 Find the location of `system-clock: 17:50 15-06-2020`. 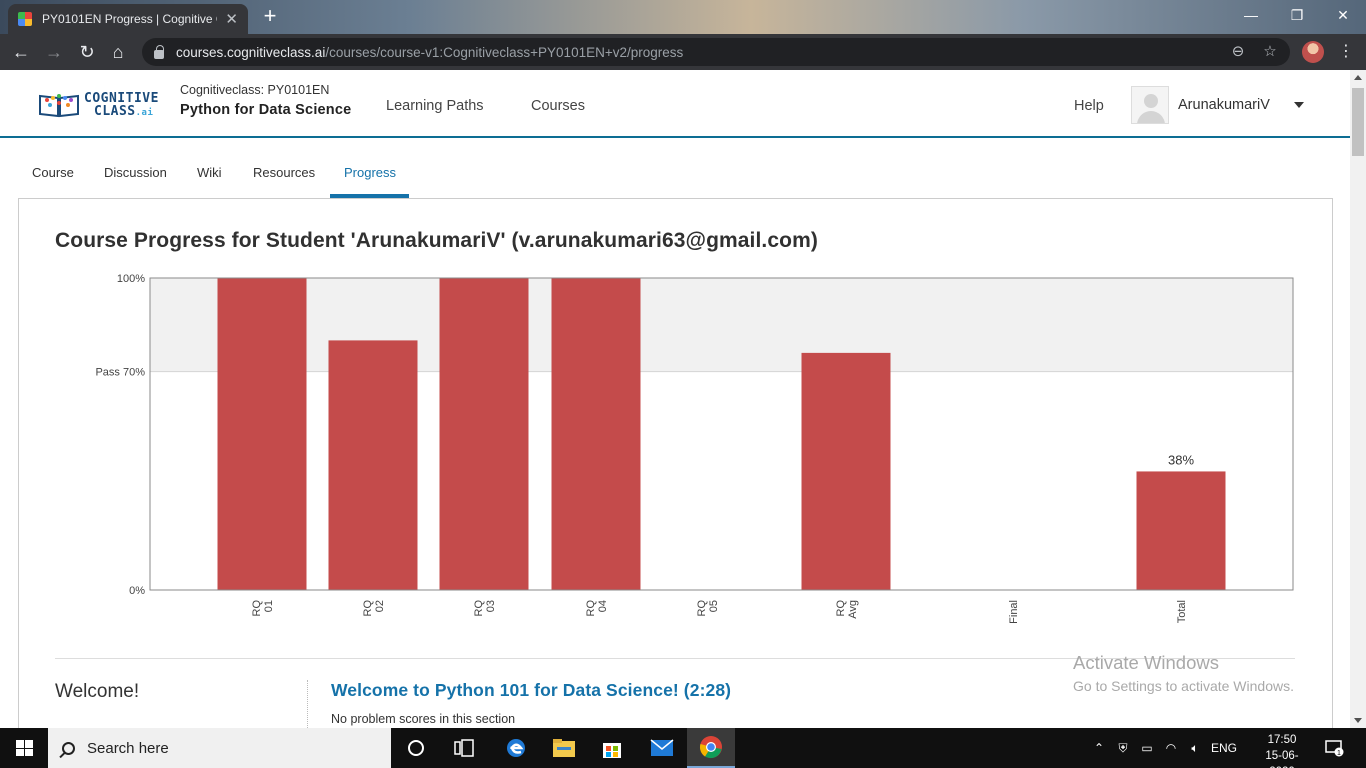

system-clock: 17:50 15-06-2020 is located at coordinates (1282, 750).